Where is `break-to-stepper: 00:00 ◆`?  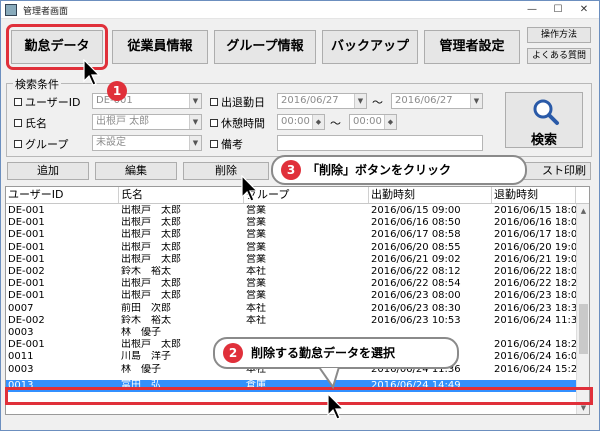
break-to-stepper: 00:00 ◆ is located at coordinates (373, 122).